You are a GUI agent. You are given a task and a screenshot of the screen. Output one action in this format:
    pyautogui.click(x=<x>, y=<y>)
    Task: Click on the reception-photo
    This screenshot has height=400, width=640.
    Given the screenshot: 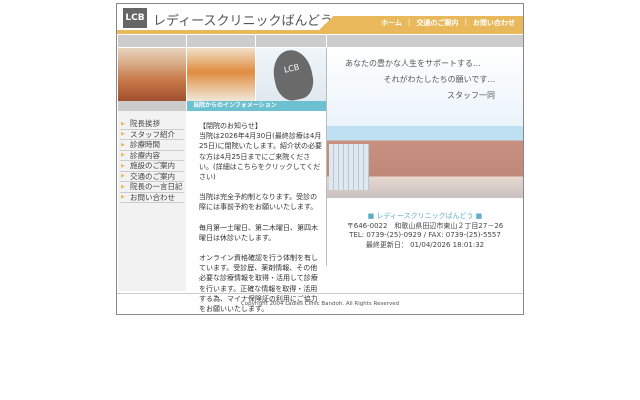 What is the action you would take?
    pyautogui.click(x=152, y=74)
    